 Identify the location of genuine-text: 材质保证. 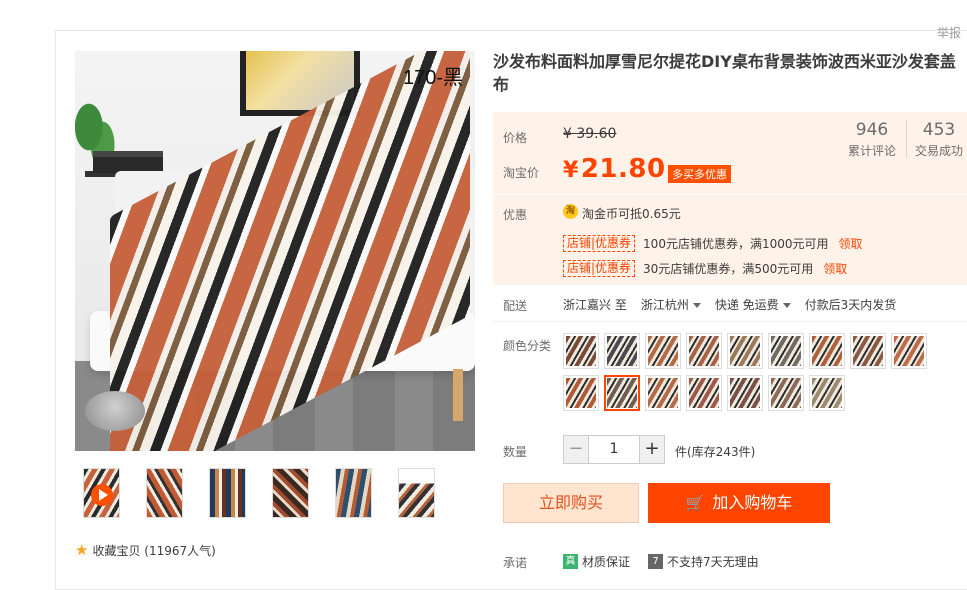
(606, 562).